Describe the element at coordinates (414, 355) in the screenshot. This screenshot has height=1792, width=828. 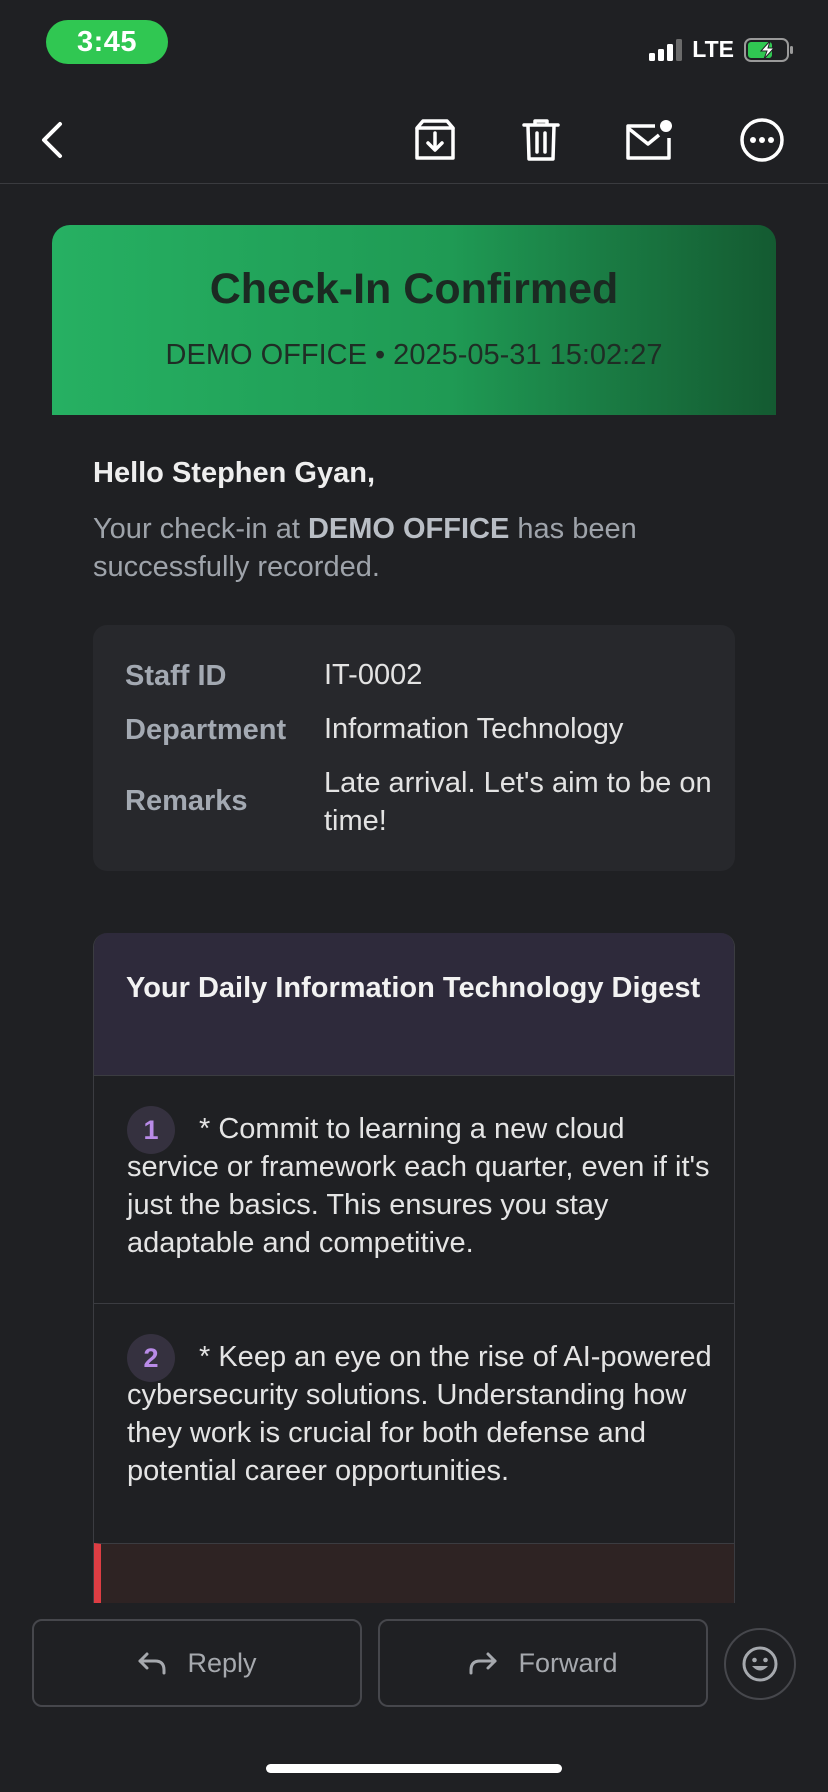
I see `banner-subtitle: DEMO OFFICE • 2025-05-31 15:02:27` at that location.